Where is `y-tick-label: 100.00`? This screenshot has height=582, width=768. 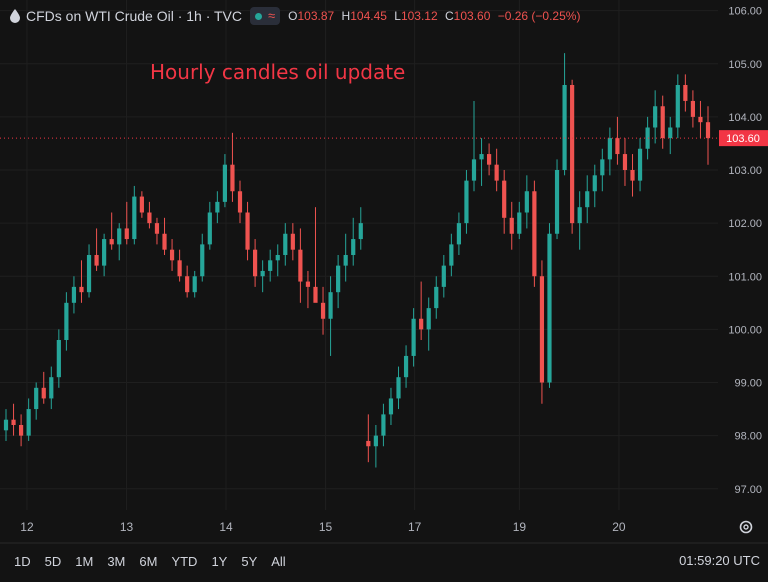
y-tick-label: 100.00 is located at coordinates (745, 330).